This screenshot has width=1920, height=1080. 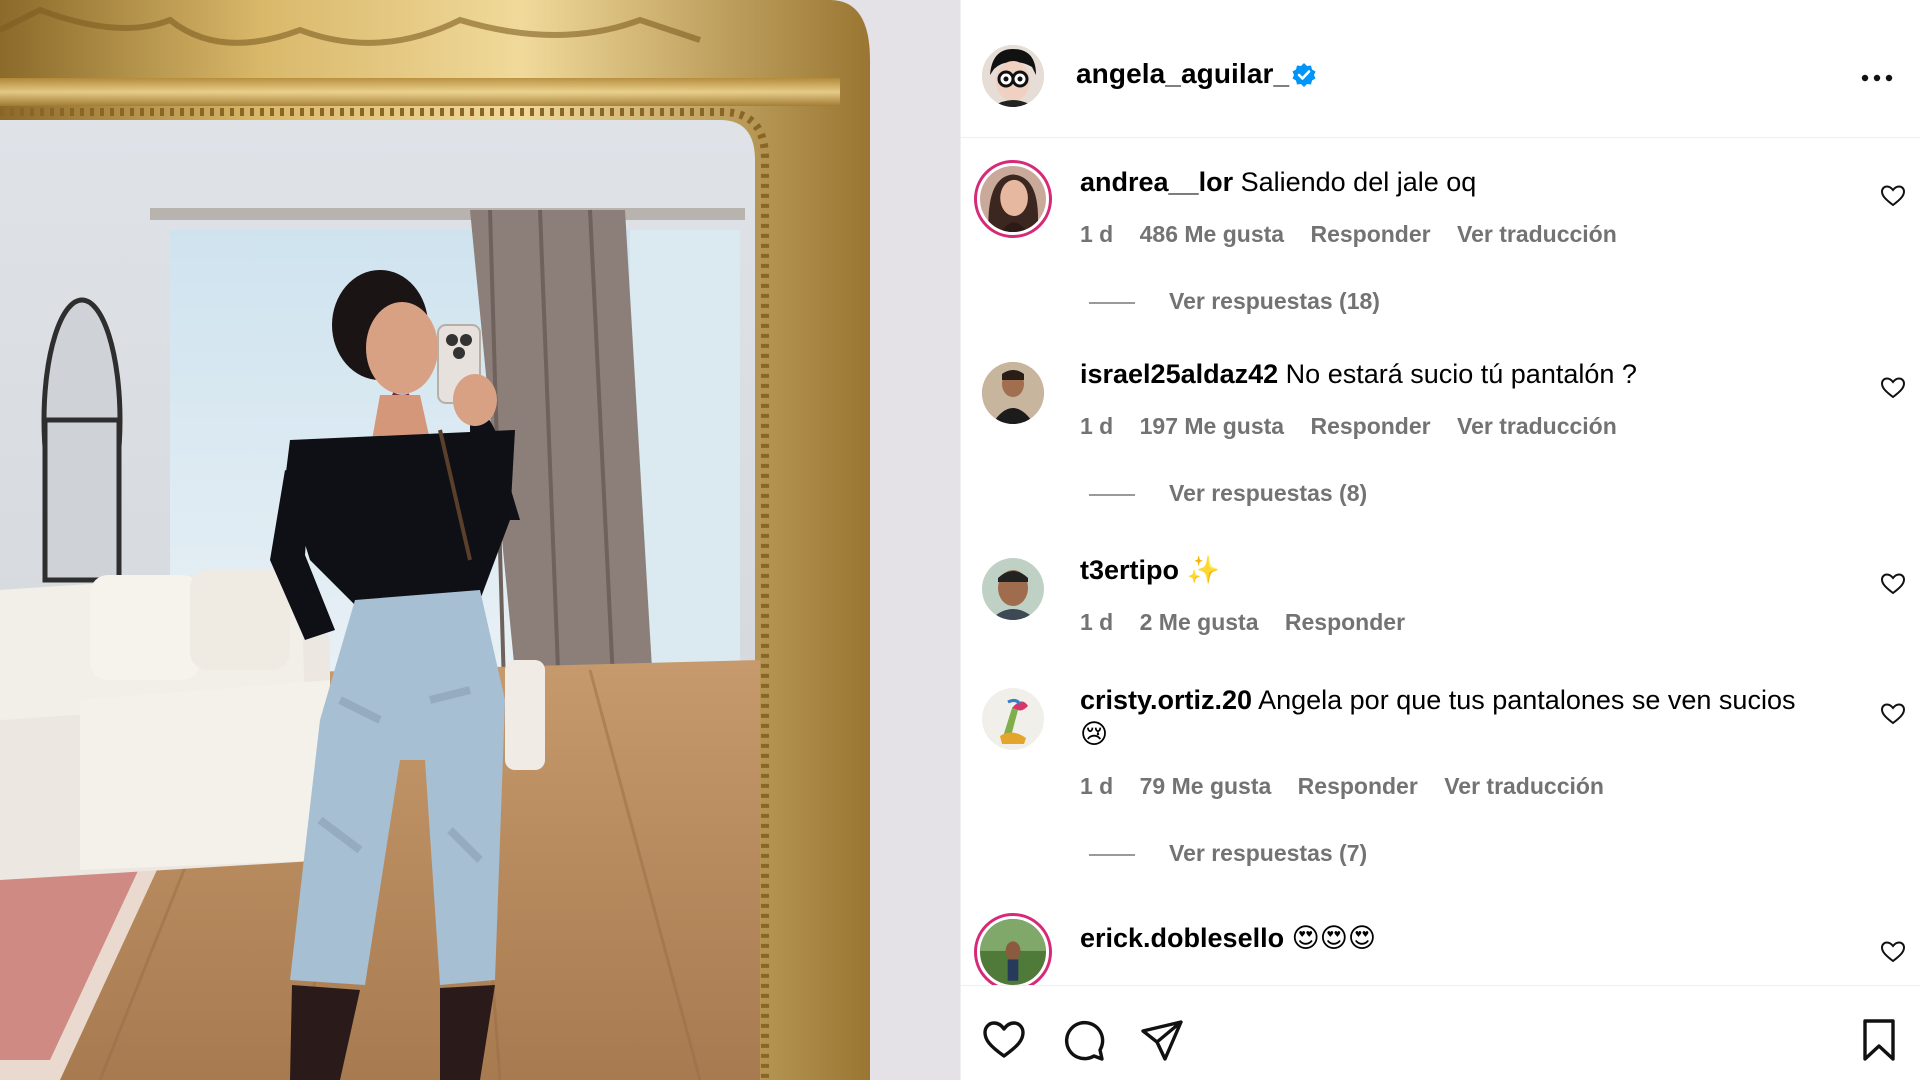 What do you see at coordinates (1166, 700) in the screenshot?
I see `commenter-username: cristy.ortiz.20` at bounding box center [1166, 700].